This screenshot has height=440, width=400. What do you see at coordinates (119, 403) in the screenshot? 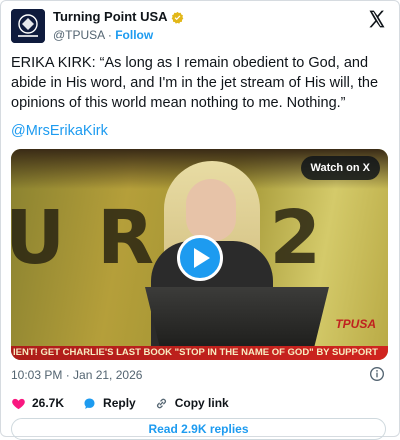
I see `reply-label: Reply` at bounding box center [119, 403].